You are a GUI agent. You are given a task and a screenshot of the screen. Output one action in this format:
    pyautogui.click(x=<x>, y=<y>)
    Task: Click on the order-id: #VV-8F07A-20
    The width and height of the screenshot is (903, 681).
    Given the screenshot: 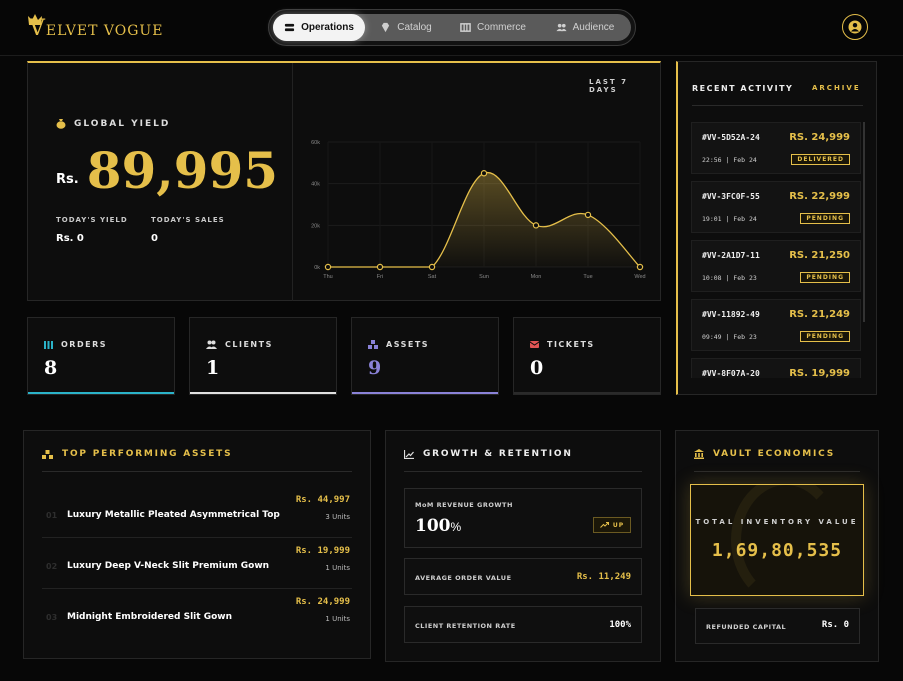 What is the action you would take?
    pyautogui.click(x=731, y=373)
    